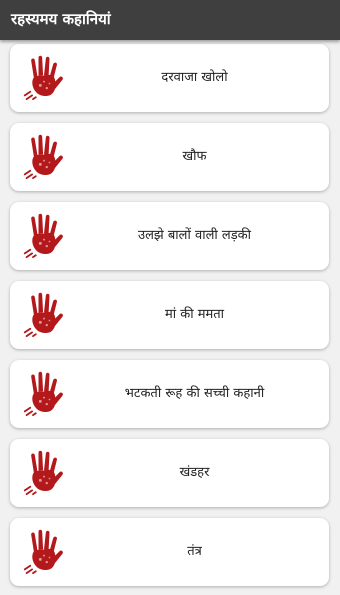  I want to click on story-card: मां की ममता, so click(169, 315).